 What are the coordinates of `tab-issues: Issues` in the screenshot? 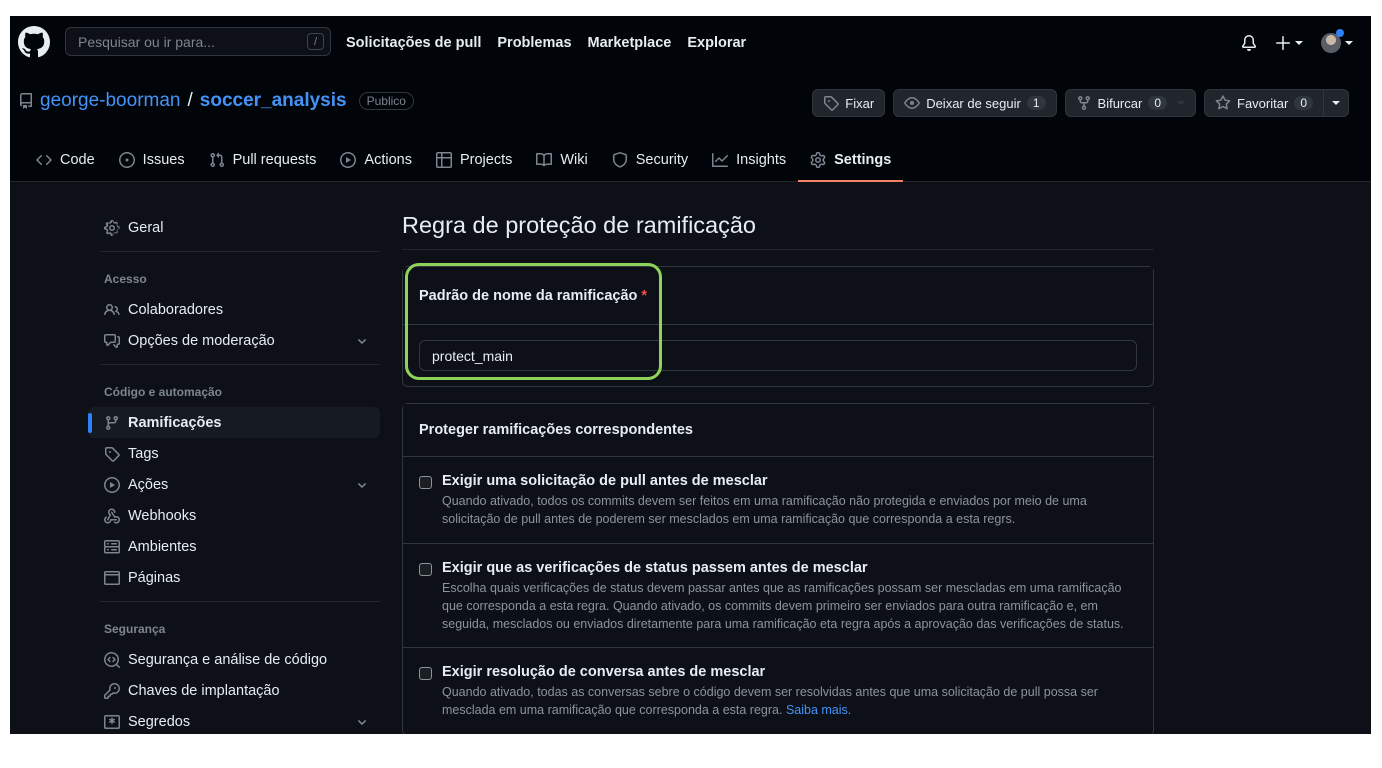 It's located at (152, 160).